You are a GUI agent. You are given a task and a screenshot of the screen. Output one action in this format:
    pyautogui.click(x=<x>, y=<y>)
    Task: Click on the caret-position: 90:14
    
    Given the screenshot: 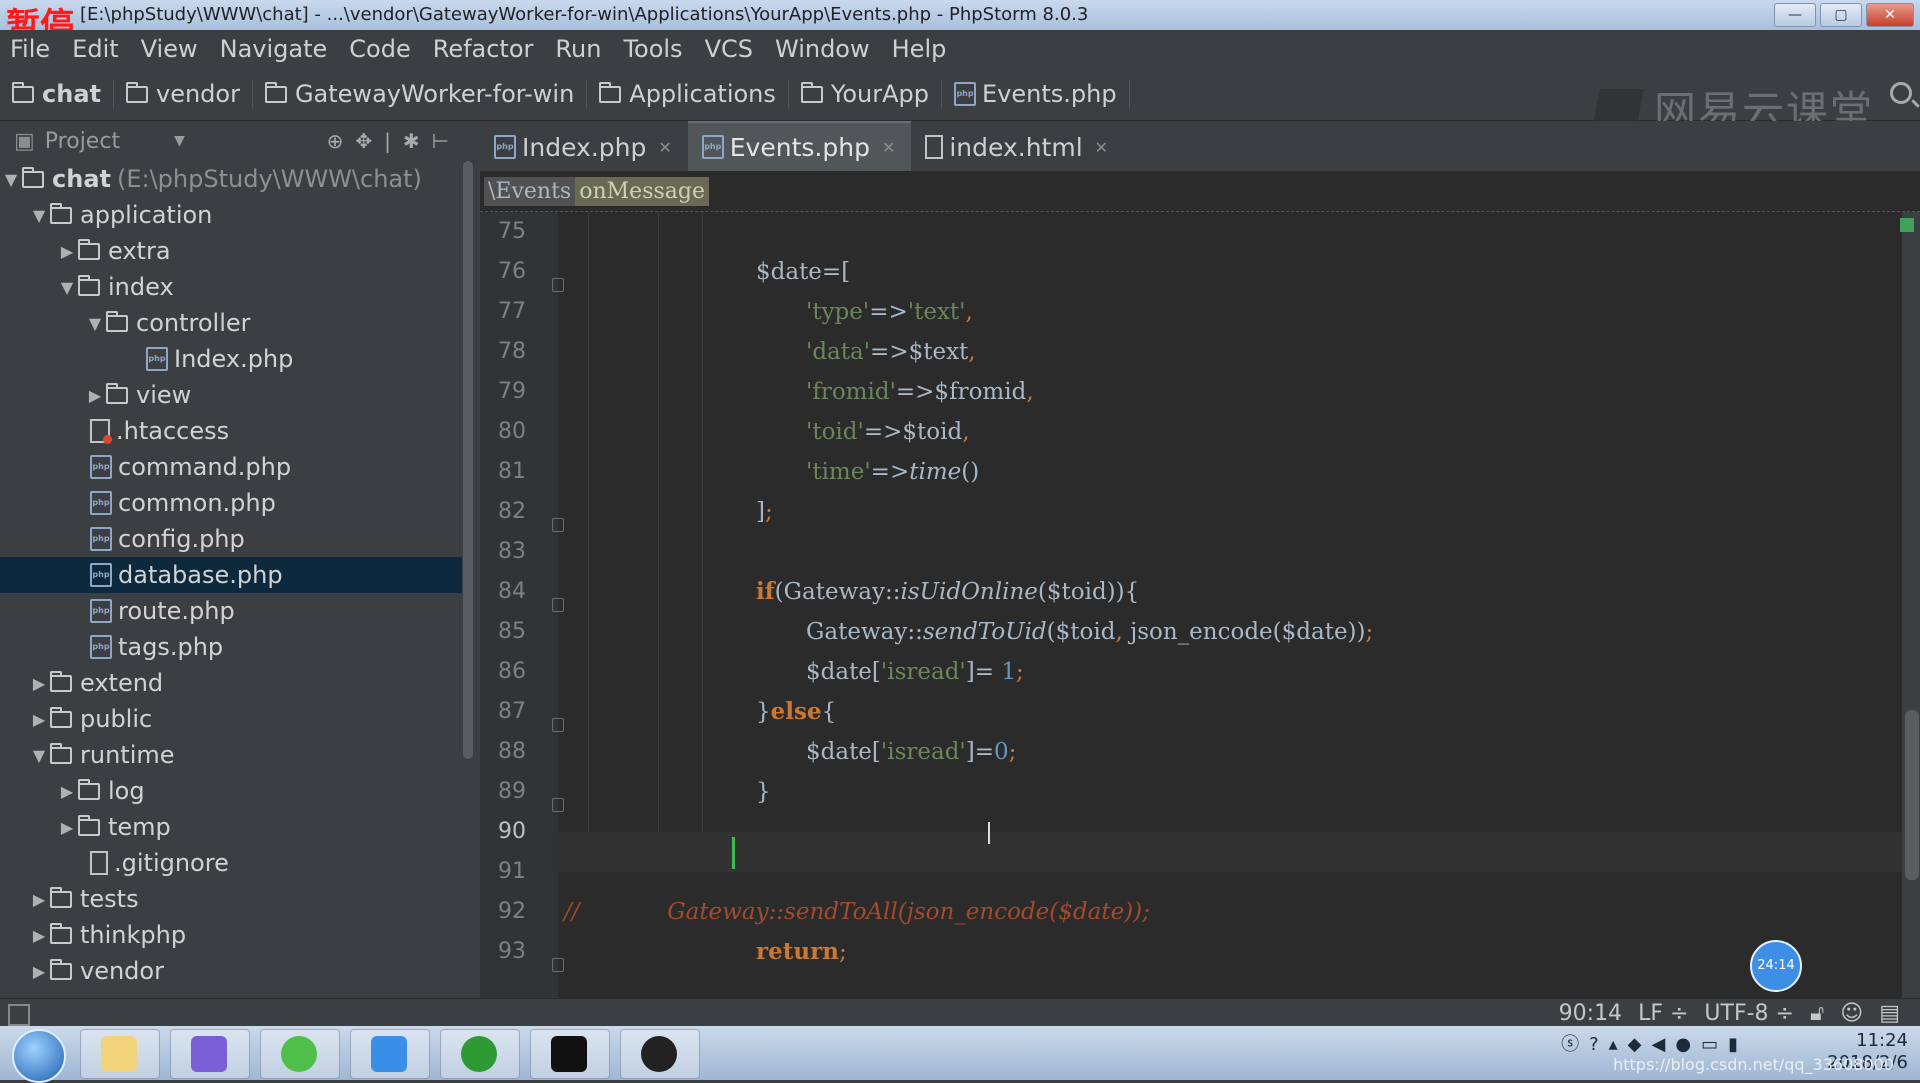 What is the action you would take?
    pyautogui.click(x=1590, y=1013)
    